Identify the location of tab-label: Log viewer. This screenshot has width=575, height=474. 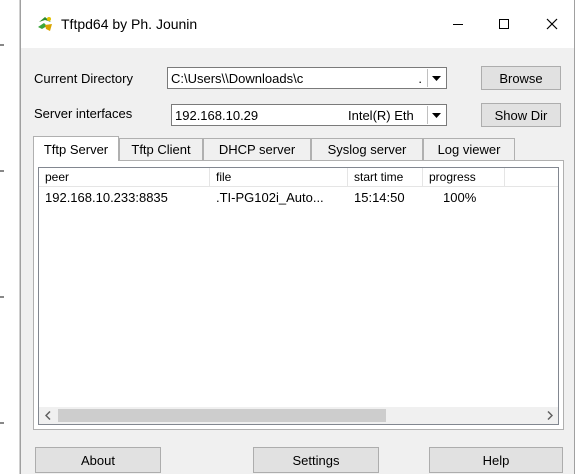
(469, 149).